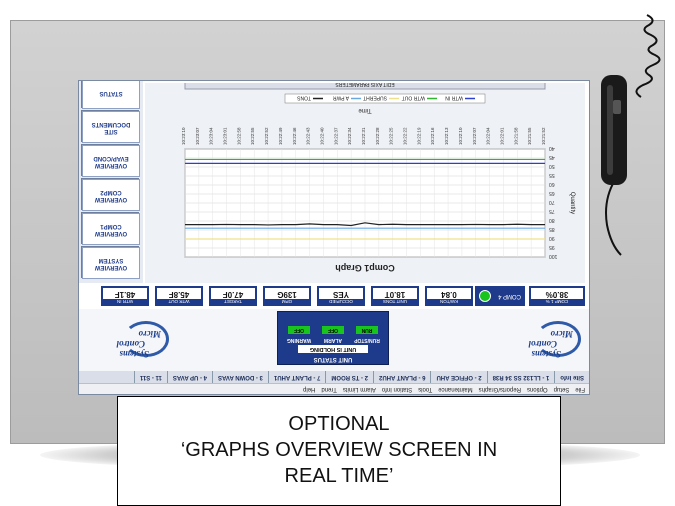  Describe the element at coordinates (280, 136) in the screenshot. I see `x-tick-label: 10:22:49` at that location.